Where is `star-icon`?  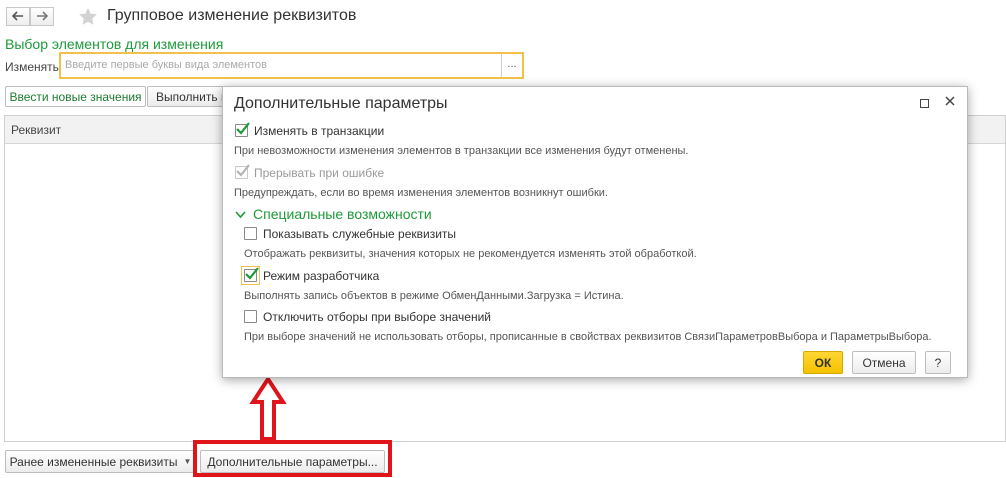 star-icon is located at coordinates (88, 18).